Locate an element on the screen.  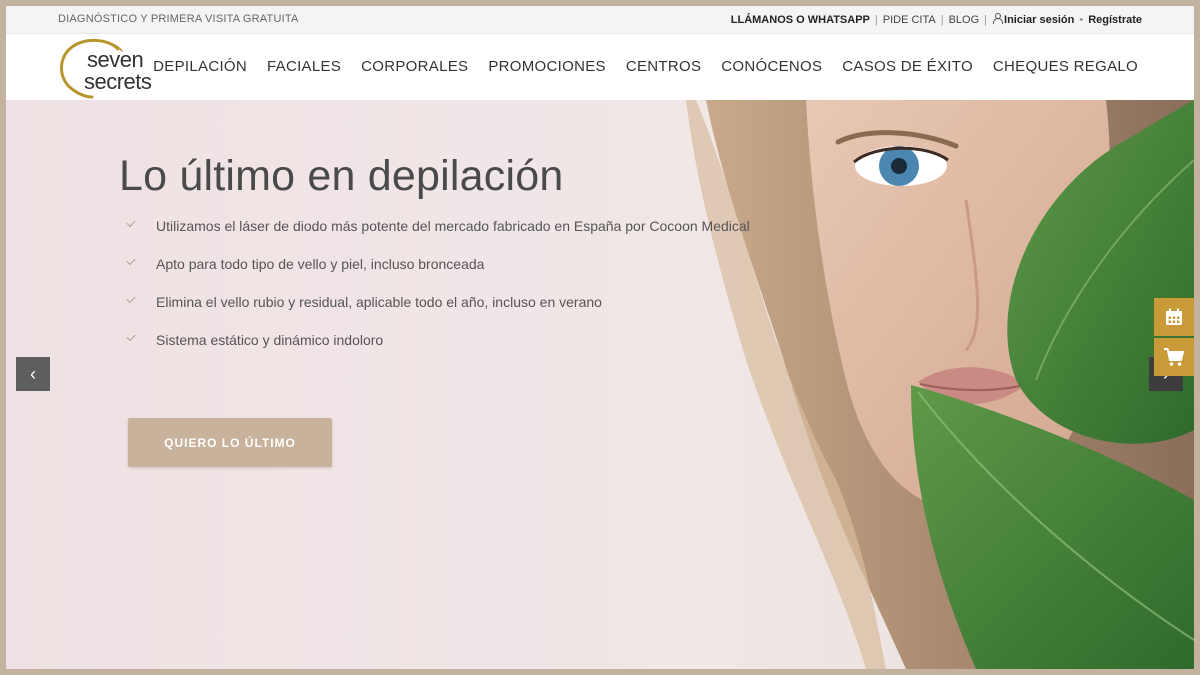
promo-text: DIAGNÓSTICO Y PRIMERA VISITA GRATUITA is located at coordinates (178, 19).